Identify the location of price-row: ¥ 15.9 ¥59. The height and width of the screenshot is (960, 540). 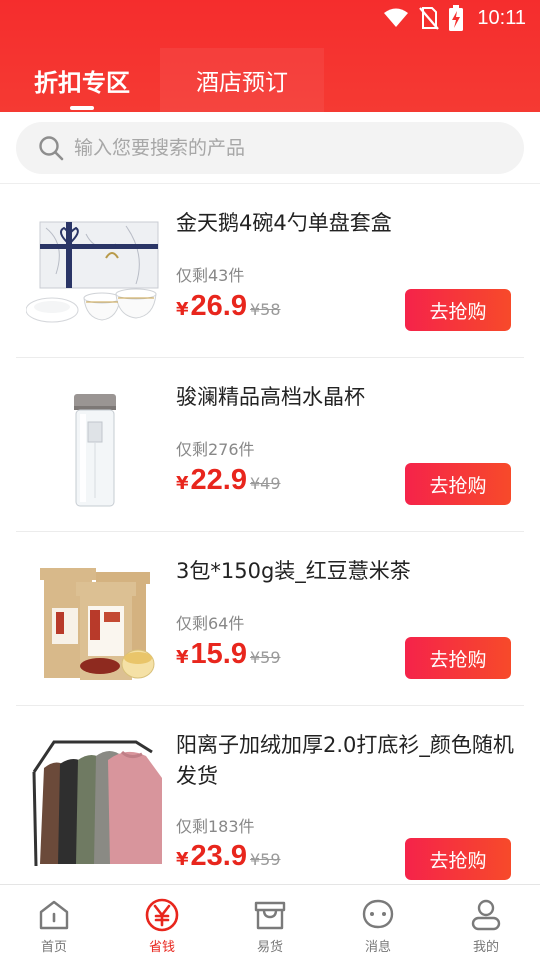
(228, 656).